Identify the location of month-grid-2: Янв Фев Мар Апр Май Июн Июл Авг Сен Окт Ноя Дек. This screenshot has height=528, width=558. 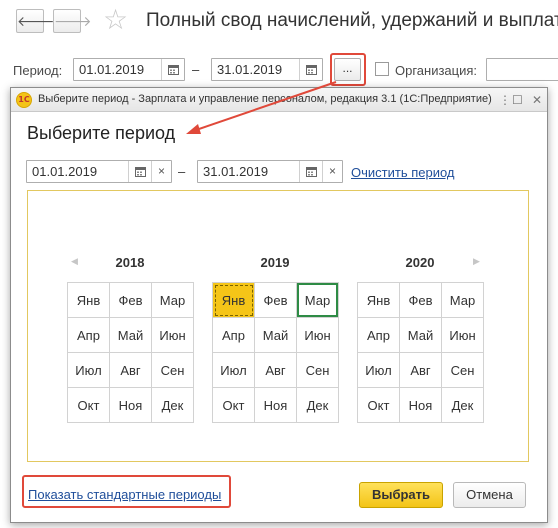
(420, 352).